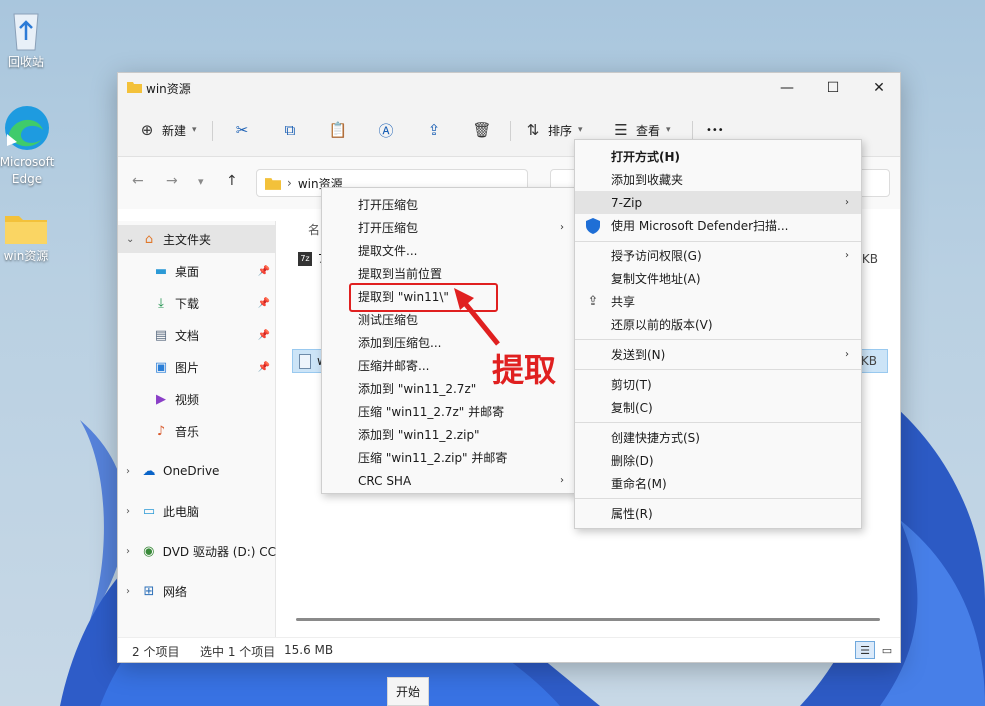 This screenshot has height=706, width=985. I want to click on sidebar-item-label: OneDrive, so click(191, 471).